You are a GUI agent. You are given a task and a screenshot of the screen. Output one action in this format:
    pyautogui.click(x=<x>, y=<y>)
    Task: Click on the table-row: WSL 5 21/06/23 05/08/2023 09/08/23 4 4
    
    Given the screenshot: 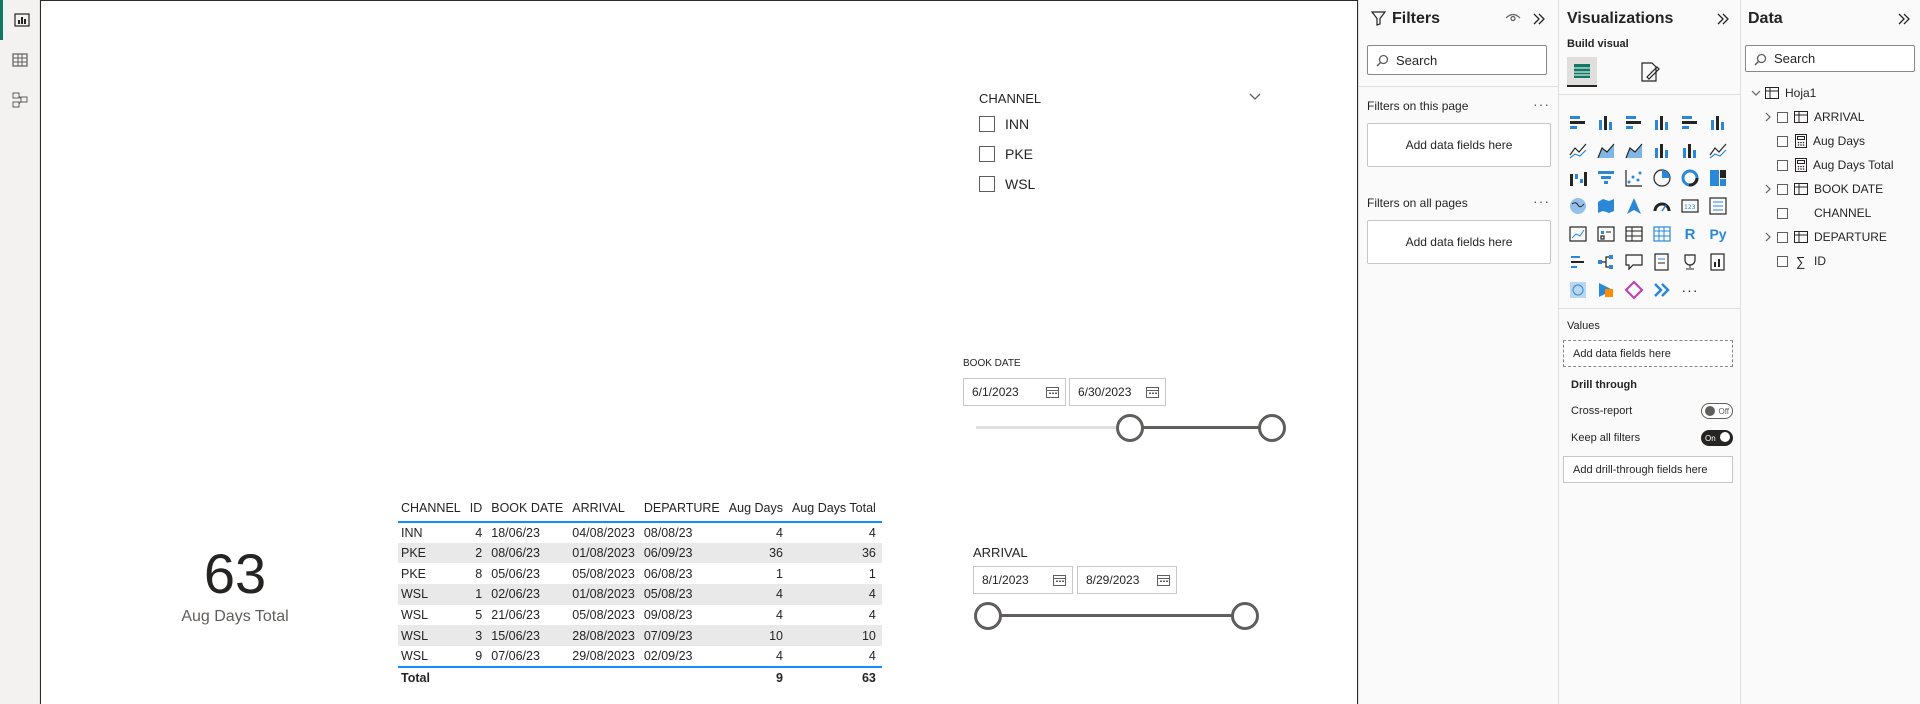 What is the action you would take?
    pyautogui.click(x=640, y=615)
    